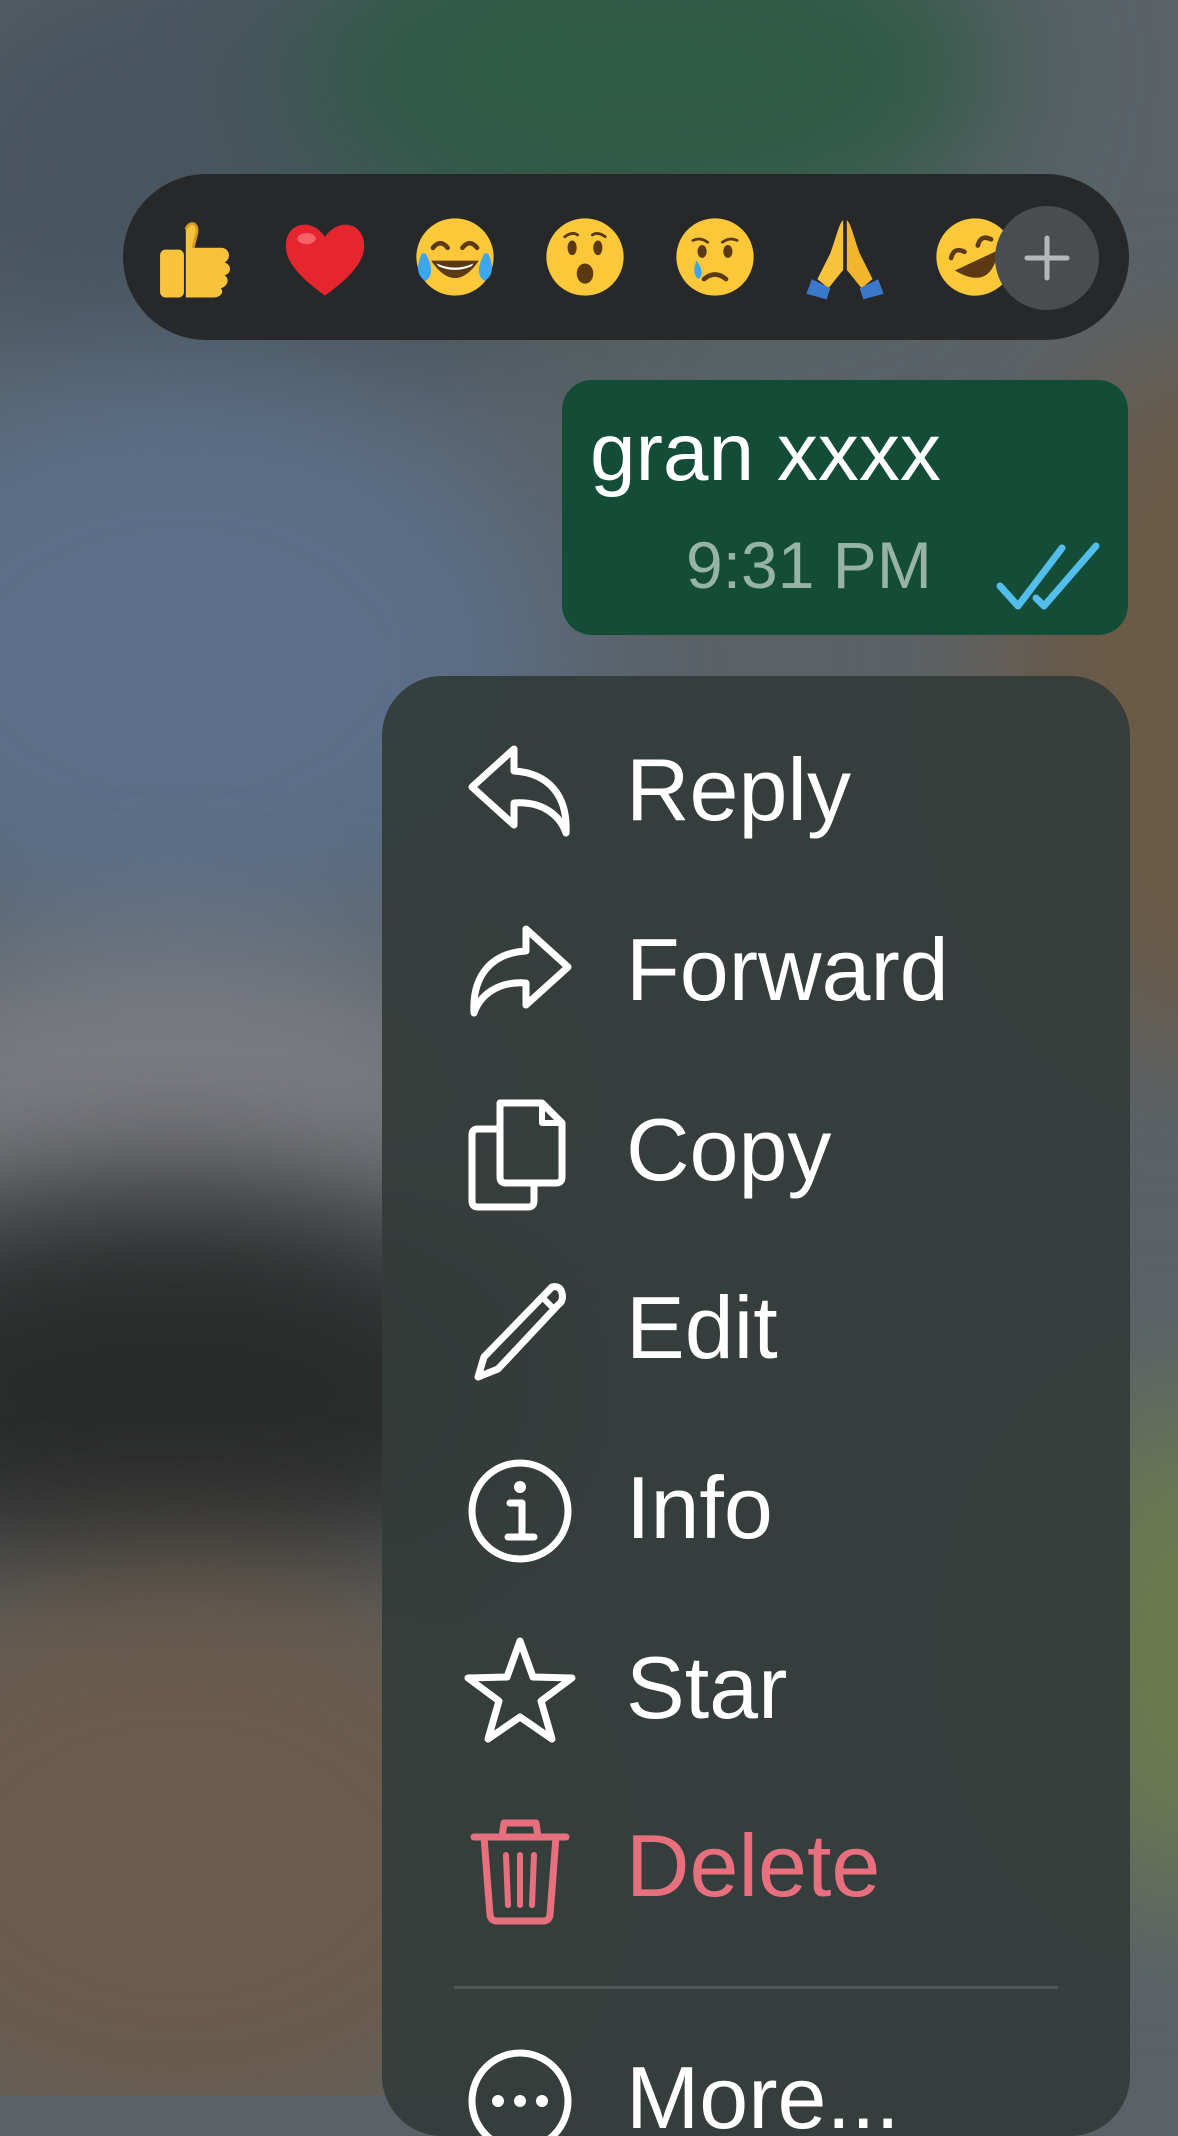 The image size is (1178, 2136). I want to click on reply-icon, so click(519, 791).